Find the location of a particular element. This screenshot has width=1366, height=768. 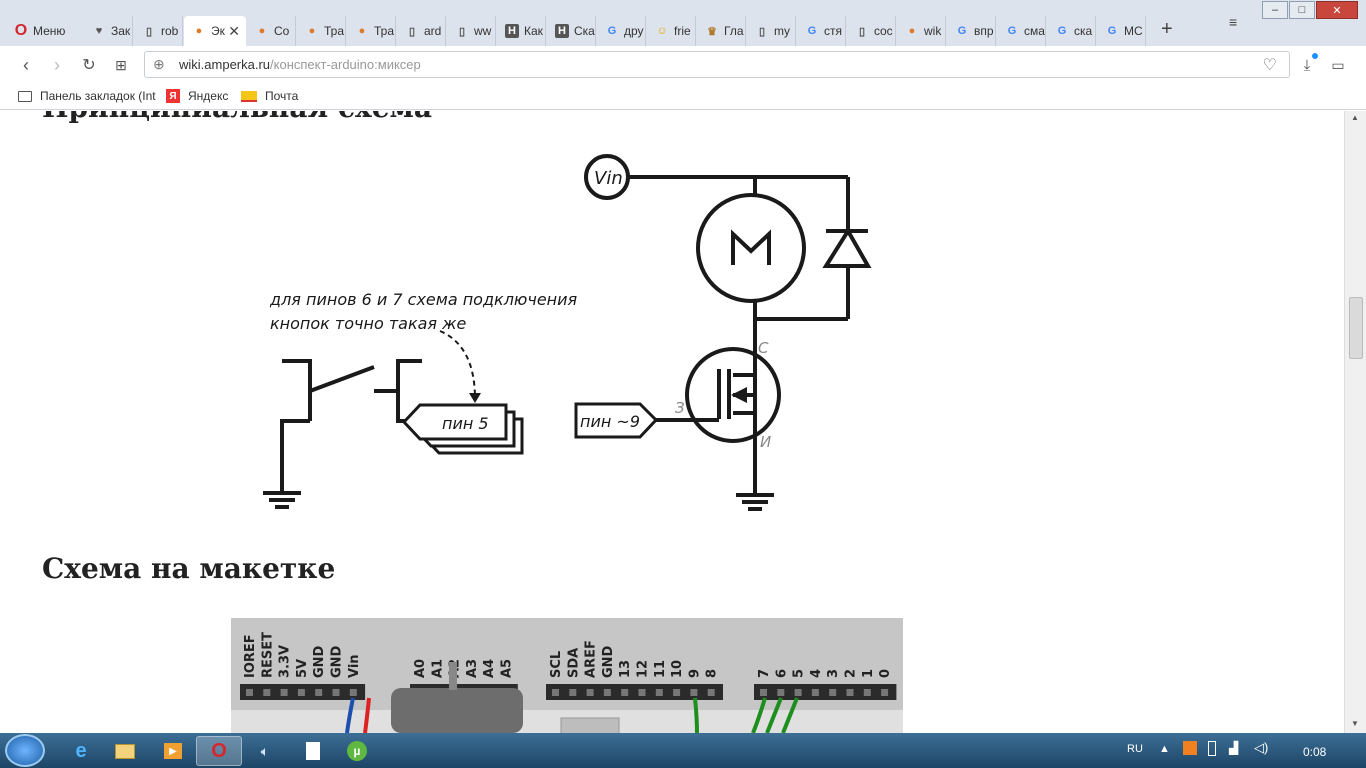

scroll-up-icon: ▲ is located at coordinates (1355, 117).